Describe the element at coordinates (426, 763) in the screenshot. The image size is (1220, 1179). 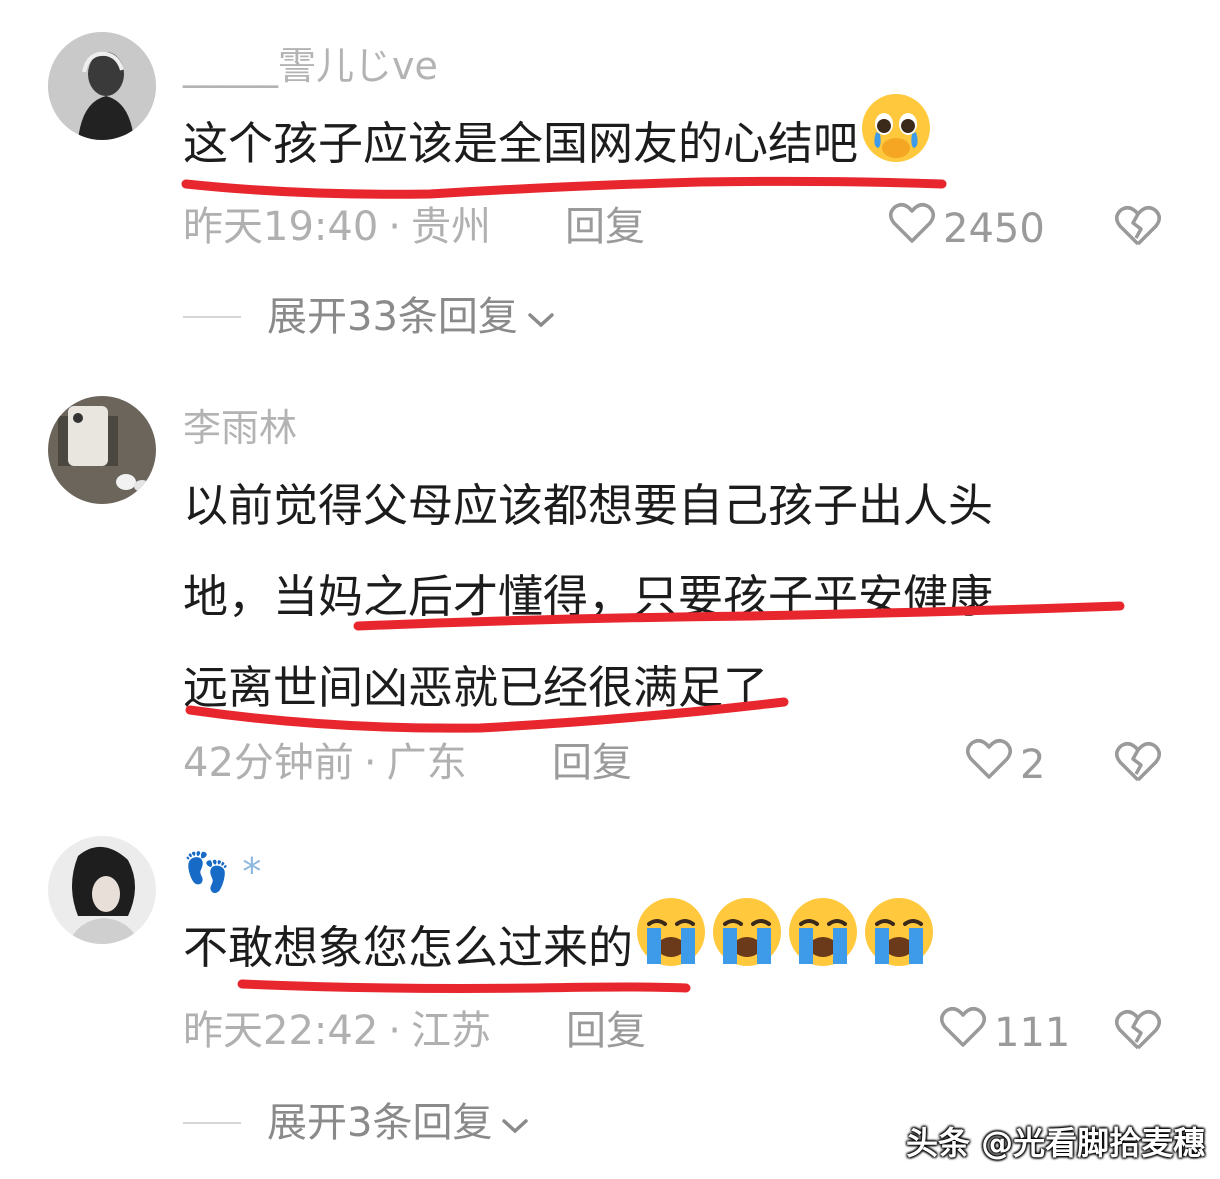
I see `location: 广东` at that location.